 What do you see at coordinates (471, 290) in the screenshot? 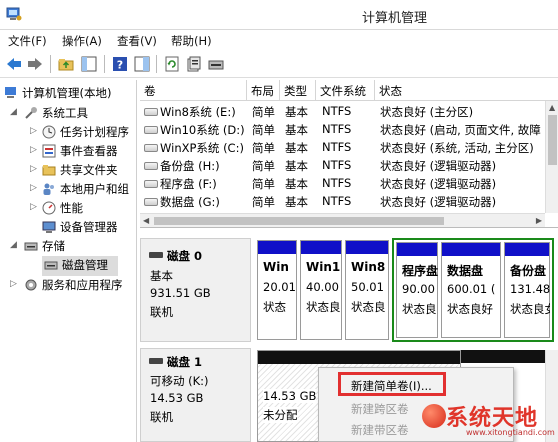
I see `partition: 数据盘 600.01 ( 状态良好` at bounding box center [471, 290].